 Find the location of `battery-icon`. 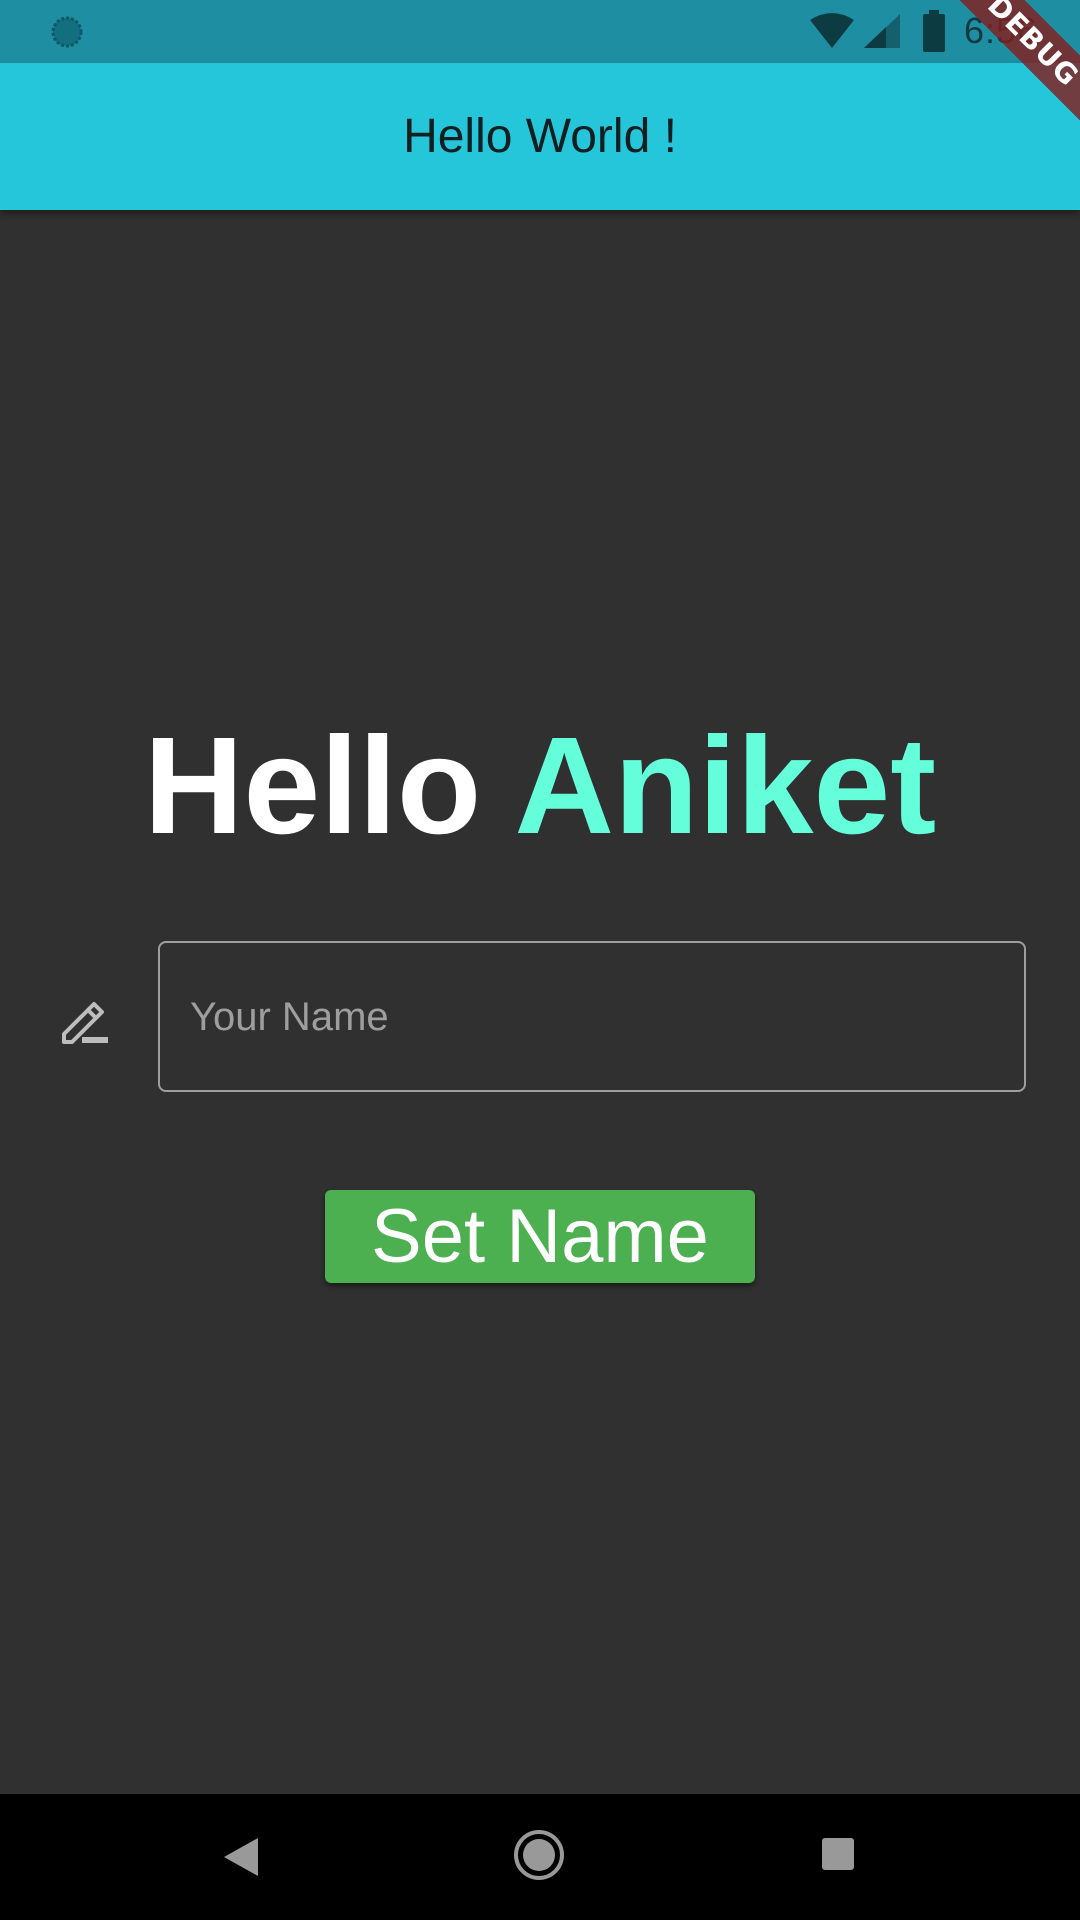

battery-icon is located at coordinates (934, 31).